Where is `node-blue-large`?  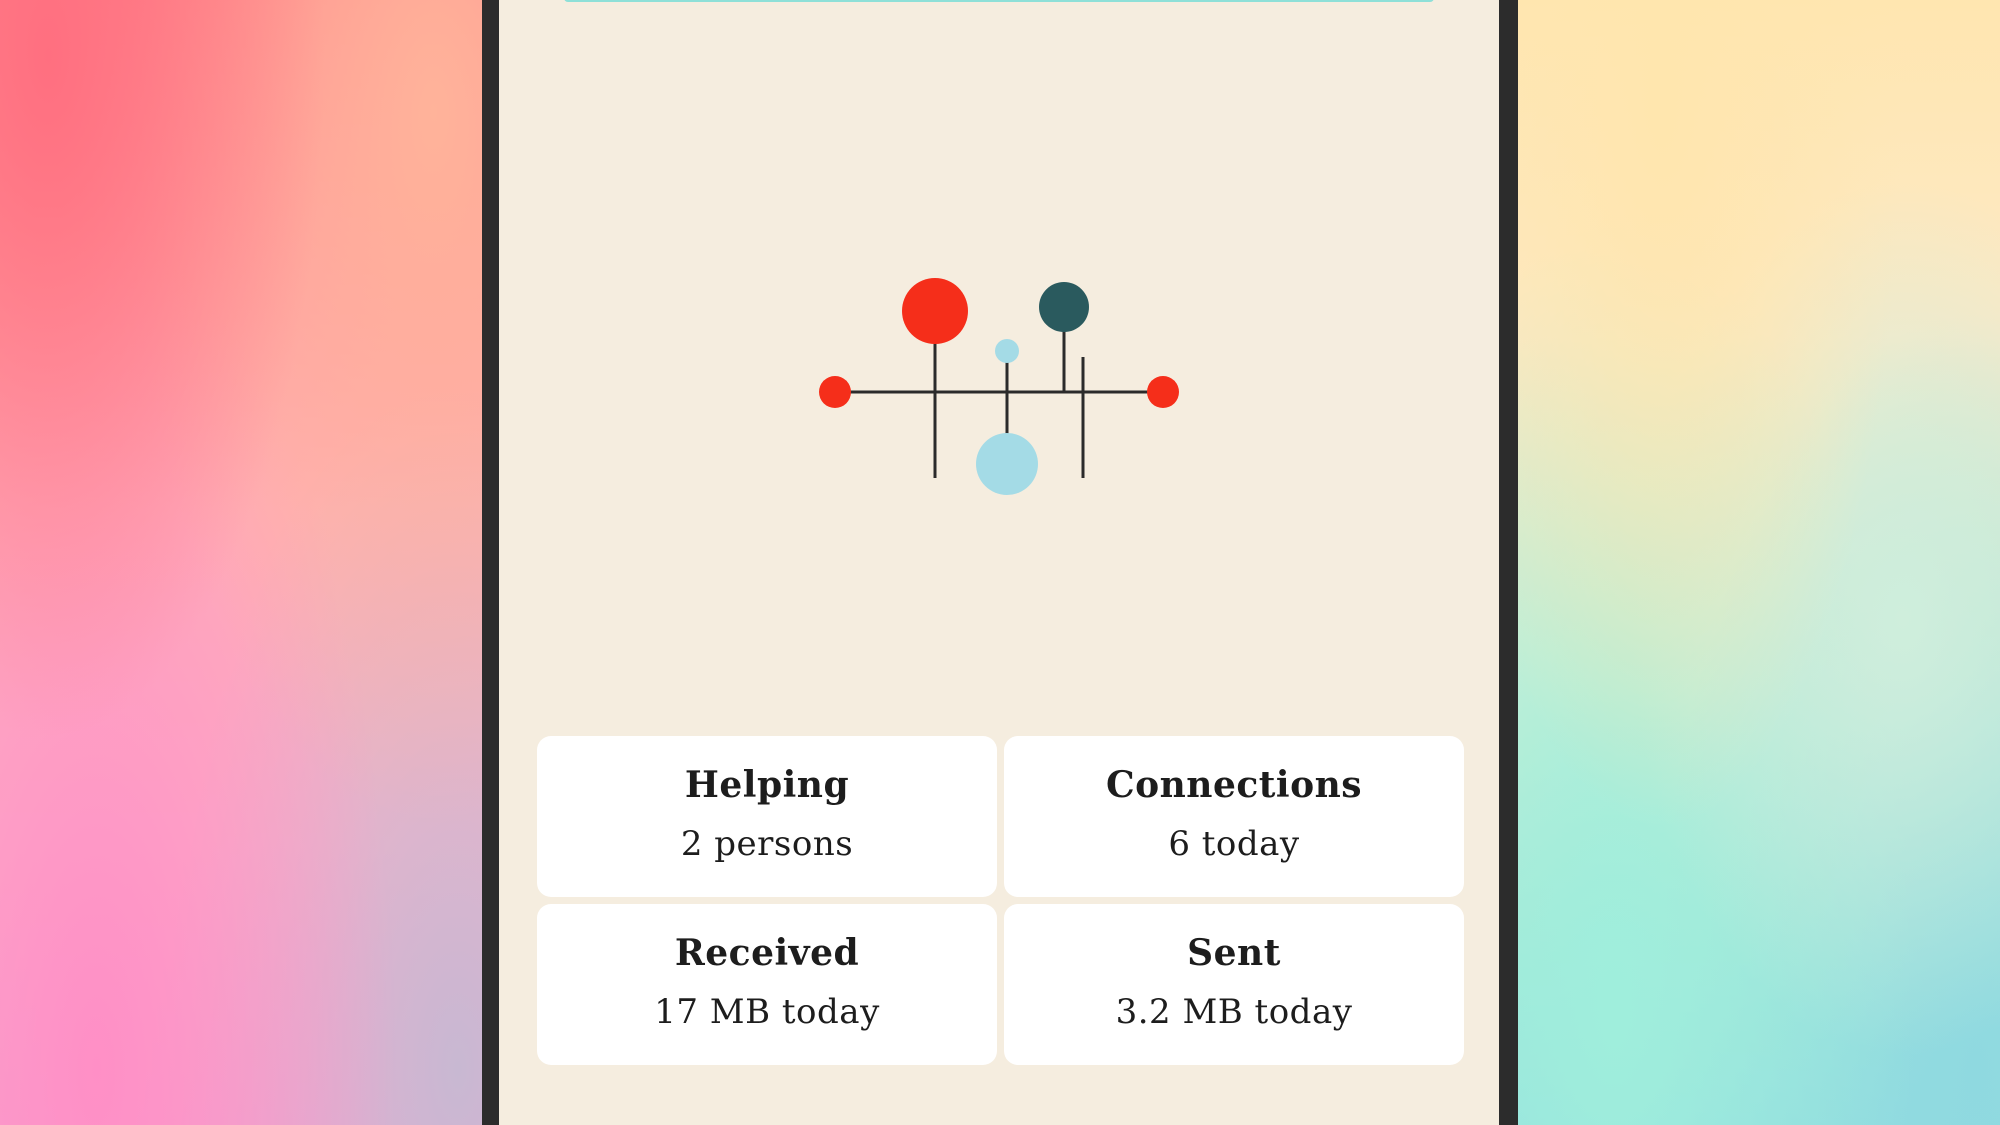
node-blue-large is located at coordinates (1007, 464).